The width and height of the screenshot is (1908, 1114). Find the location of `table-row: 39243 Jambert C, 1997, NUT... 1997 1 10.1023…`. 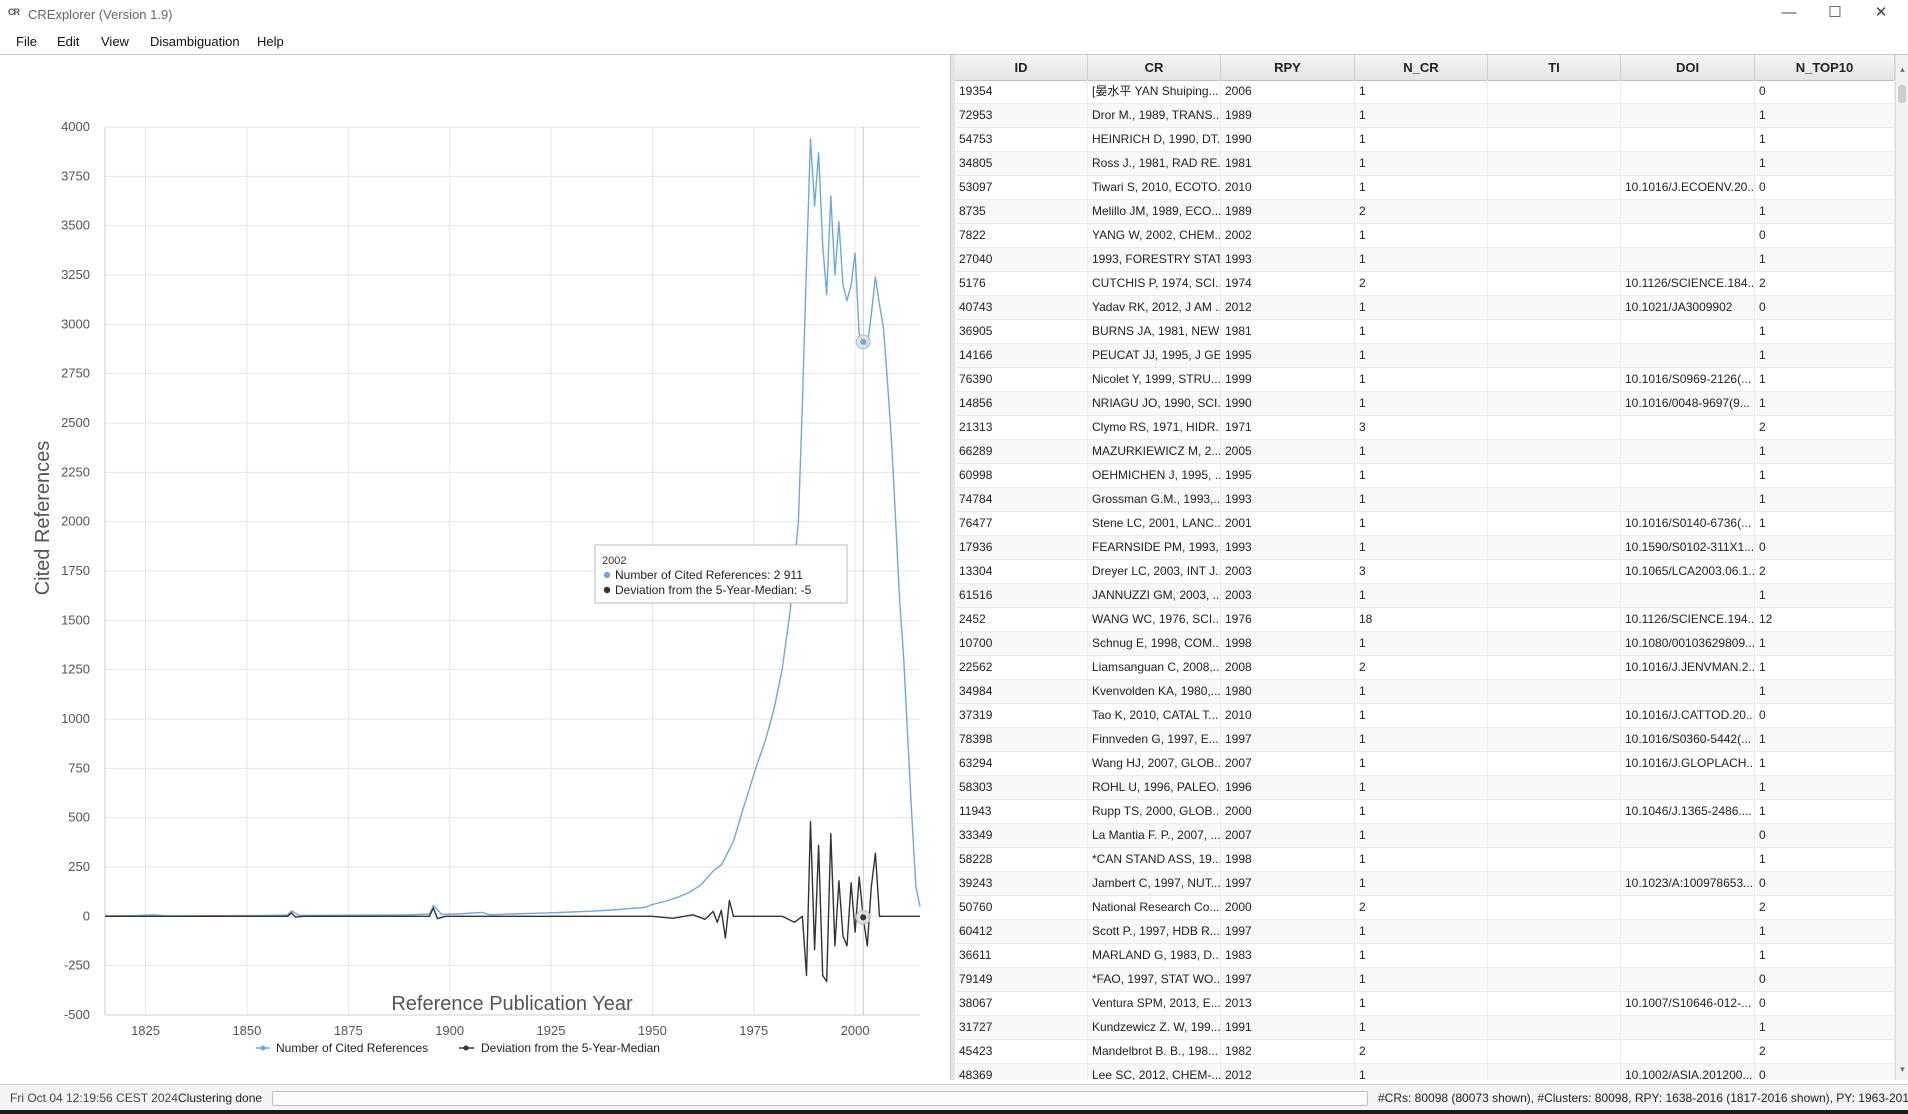

table-row: 39243 Jambert C, 1997, NUT... 1997 1 10.1023… is located at coordinates (1425, 884).